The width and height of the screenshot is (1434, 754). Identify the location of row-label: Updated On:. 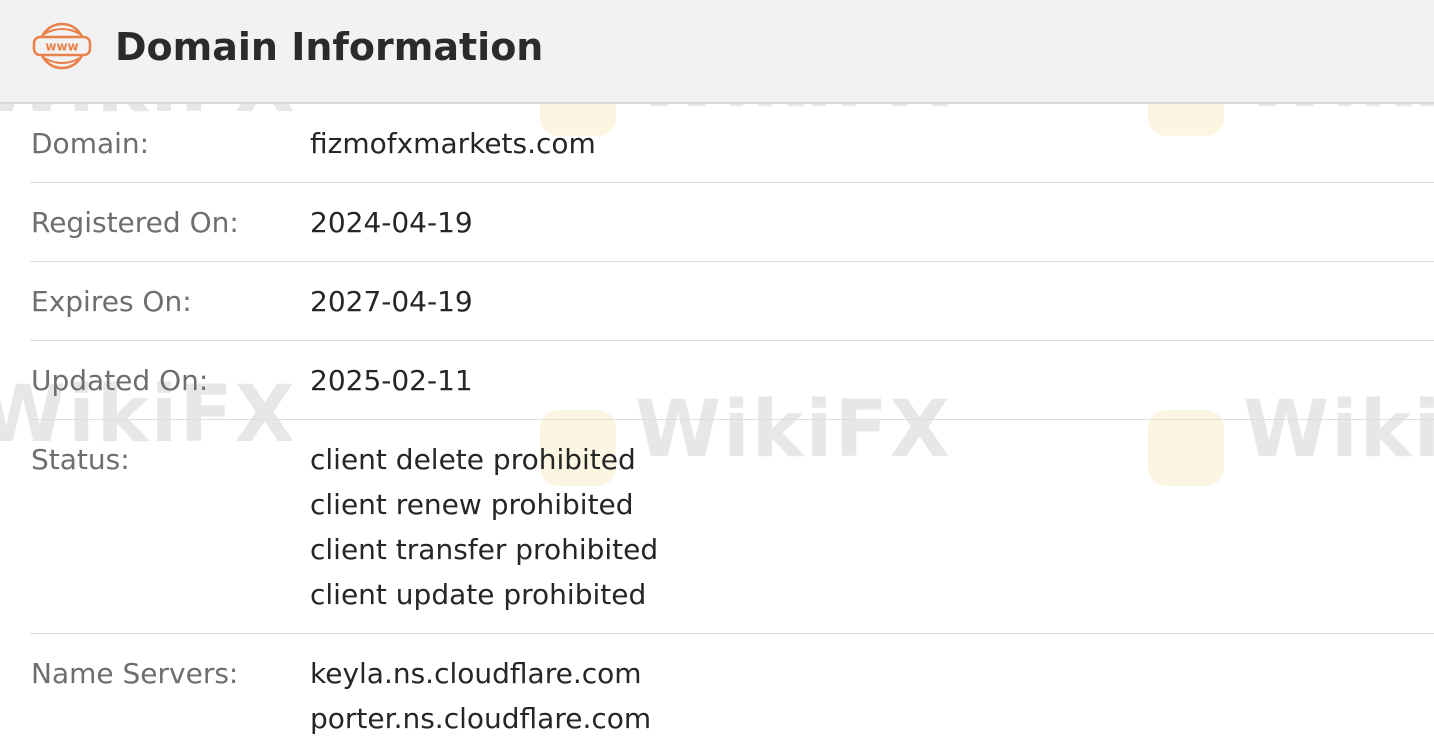
(120, 380).